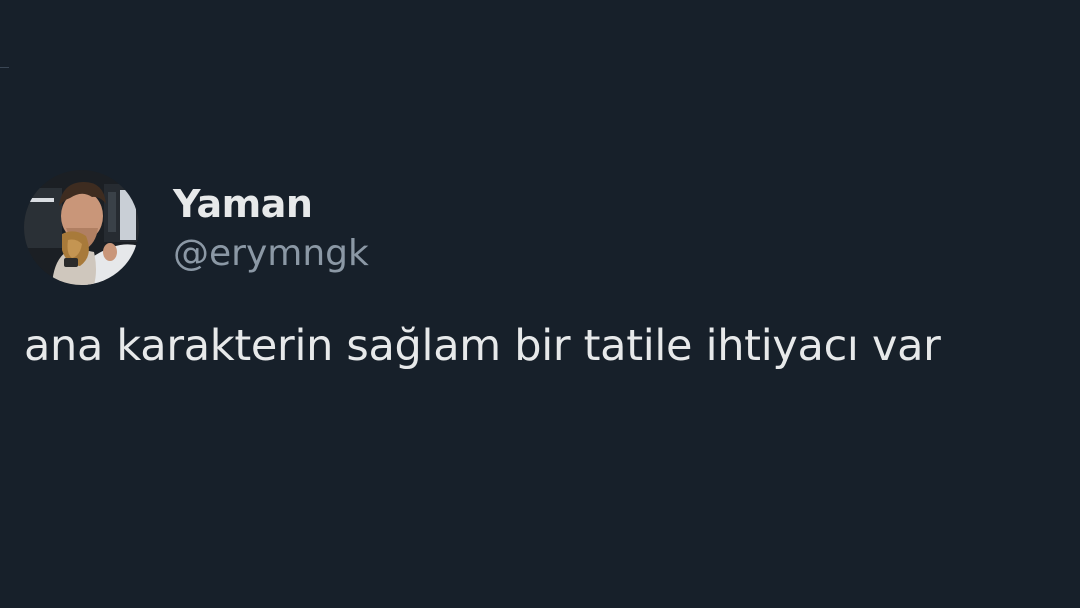  I want to click on username-handle: @erymngk, so click(271, 254).